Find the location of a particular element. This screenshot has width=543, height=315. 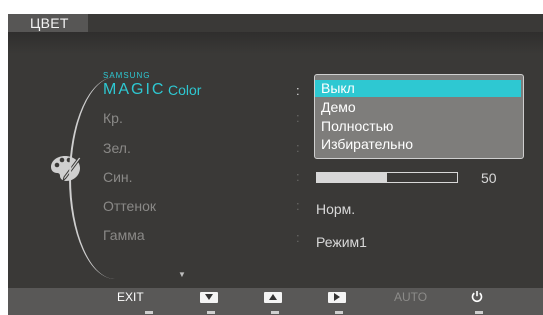

triangle-right-icon is located at coordinates (337, 297).